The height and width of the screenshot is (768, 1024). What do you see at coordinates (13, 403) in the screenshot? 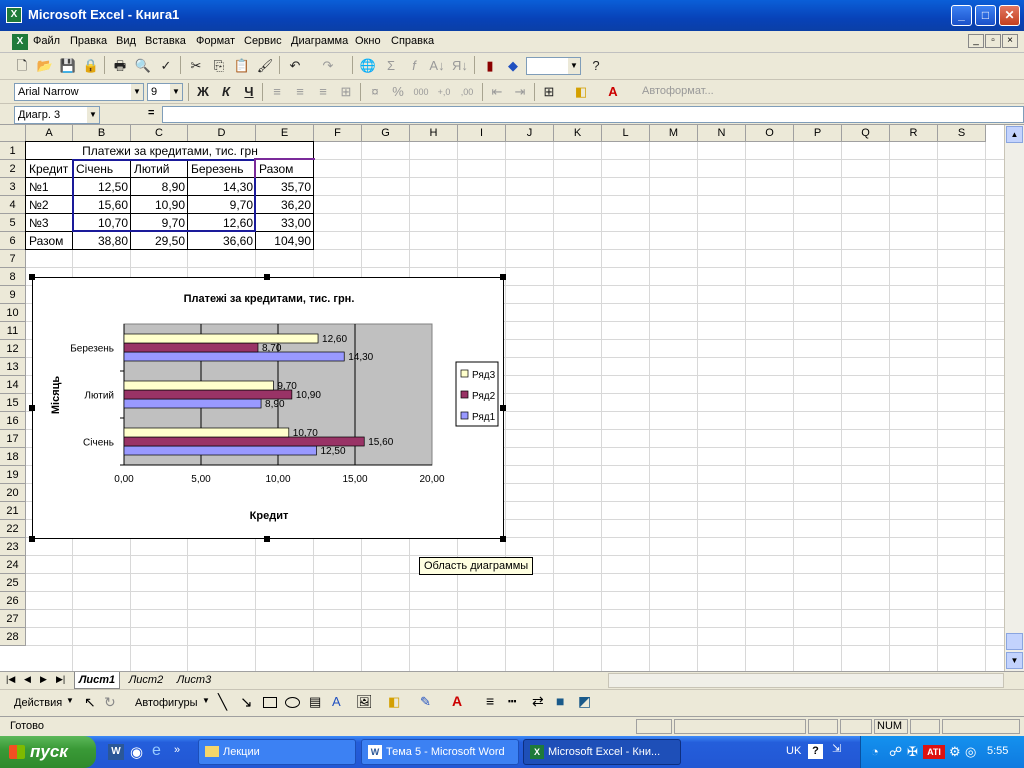
I see `row-header: 15` at bounding box center [13, 403].